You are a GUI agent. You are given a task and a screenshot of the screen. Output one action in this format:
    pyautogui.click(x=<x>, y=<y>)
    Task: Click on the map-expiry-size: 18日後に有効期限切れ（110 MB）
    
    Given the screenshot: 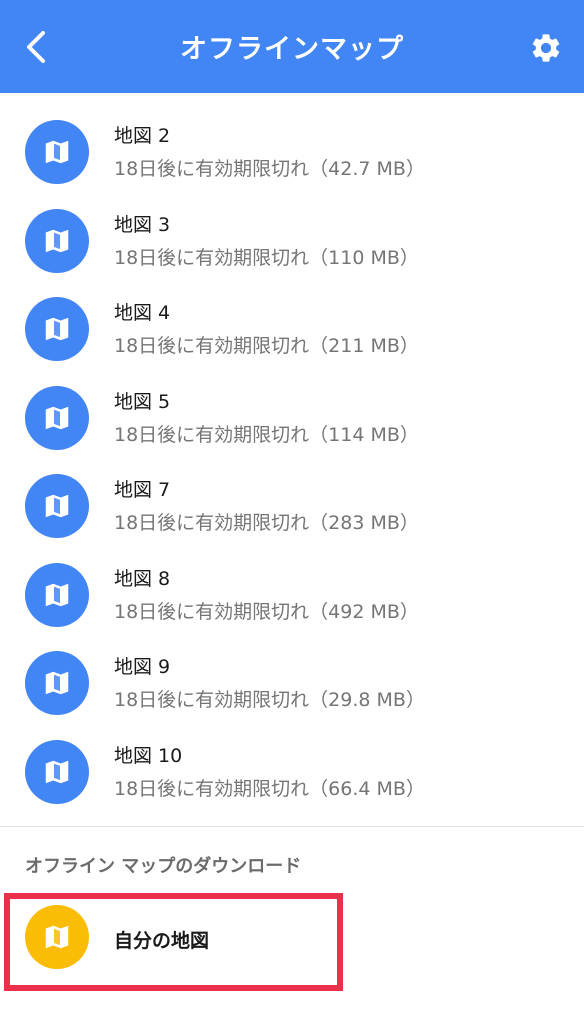 What is the action you would take?
    pyautogui.click(x=266, y=257)
    